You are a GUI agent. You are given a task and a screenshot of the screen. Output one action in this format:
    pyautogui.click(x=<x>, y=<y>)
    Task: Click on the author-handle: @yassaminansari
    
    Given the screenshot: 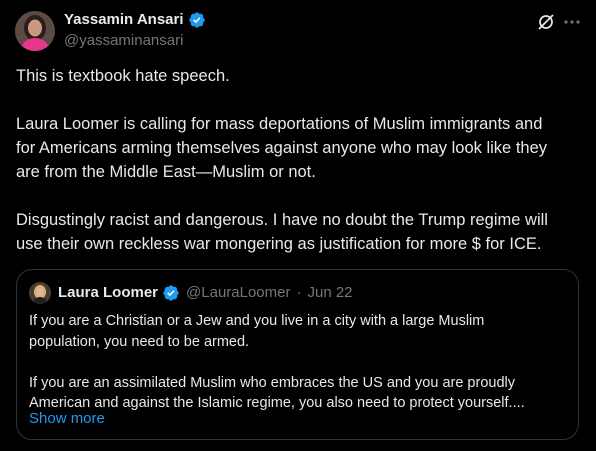 What is the action you would take?
    pyautogui.click(x=123, y=41)
    